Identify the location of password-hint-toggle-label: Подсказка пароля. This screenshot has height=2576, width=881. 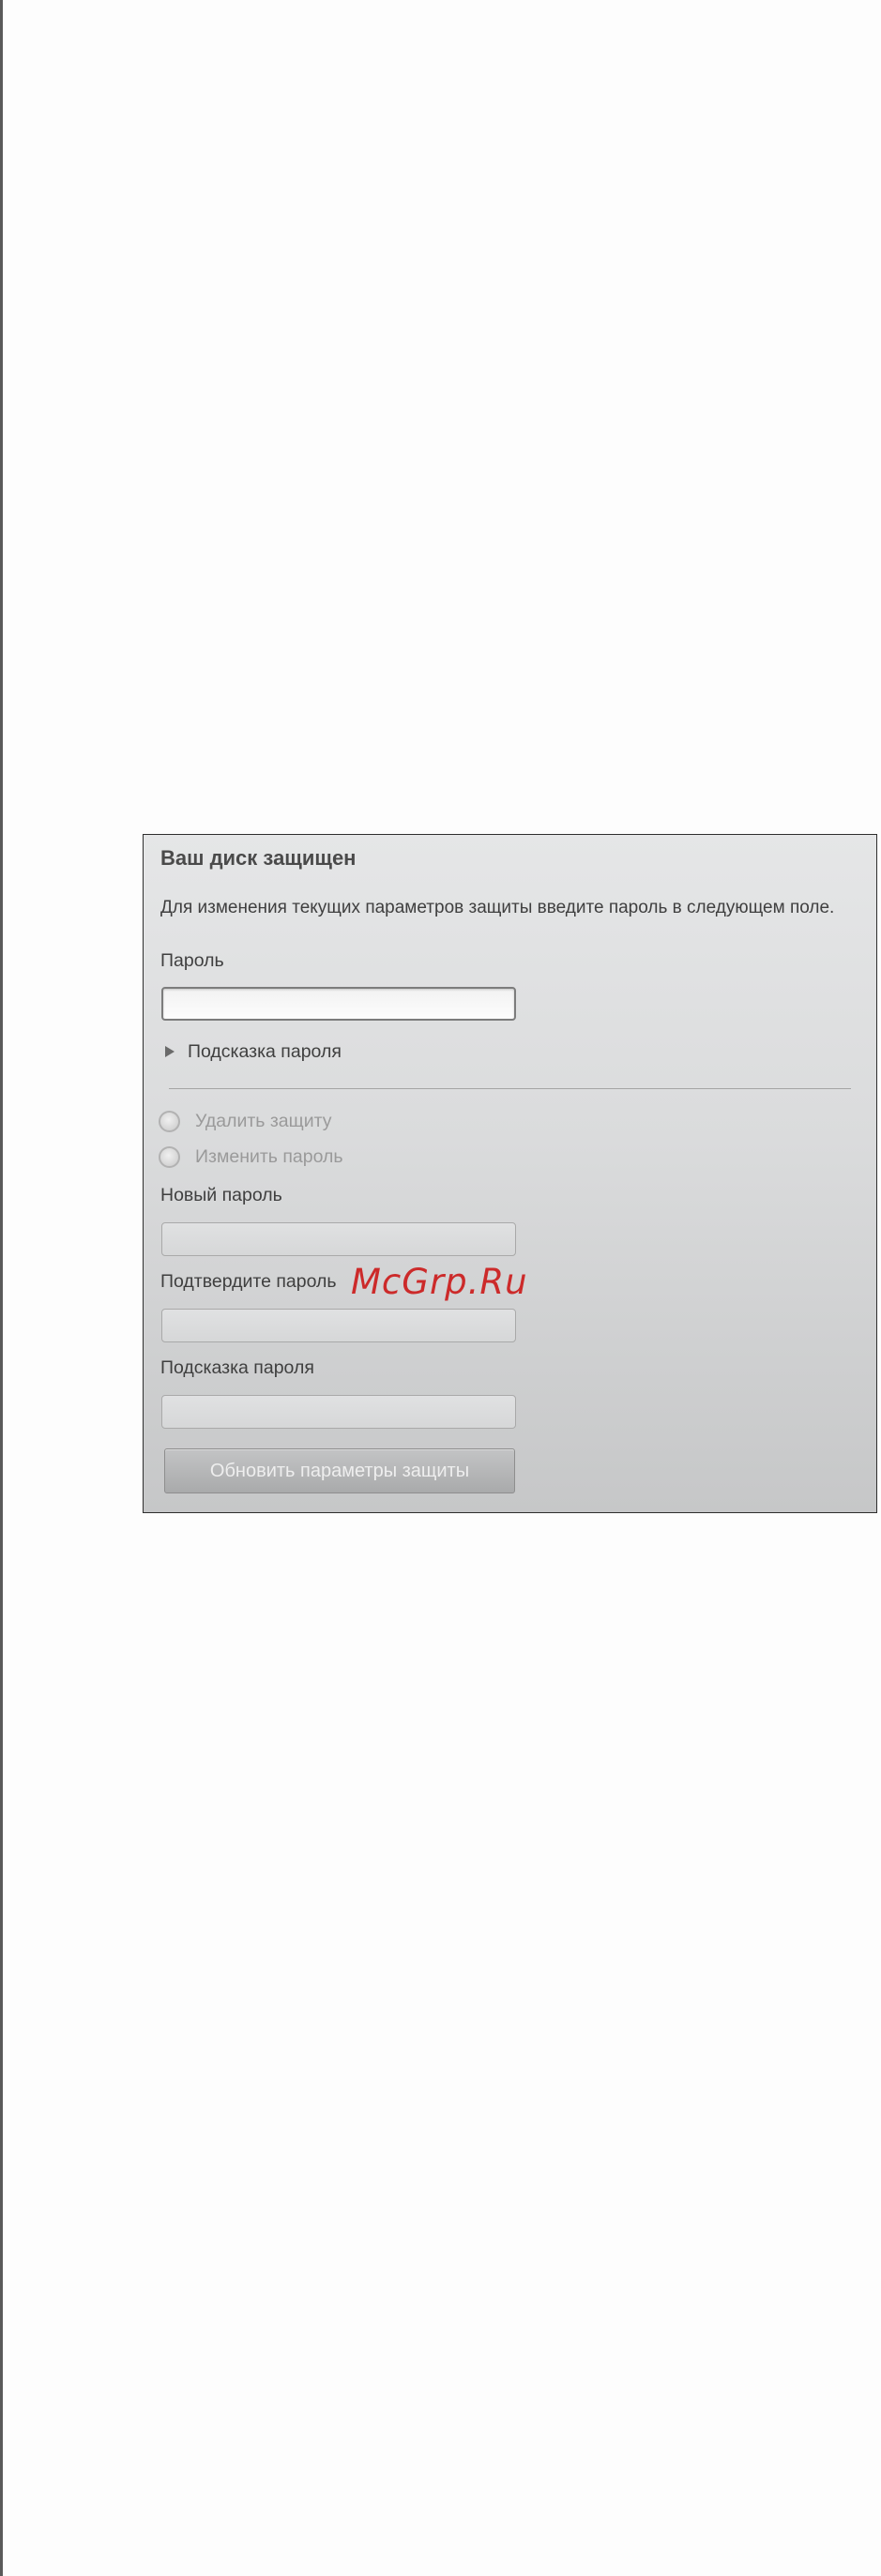
(265, 1051).